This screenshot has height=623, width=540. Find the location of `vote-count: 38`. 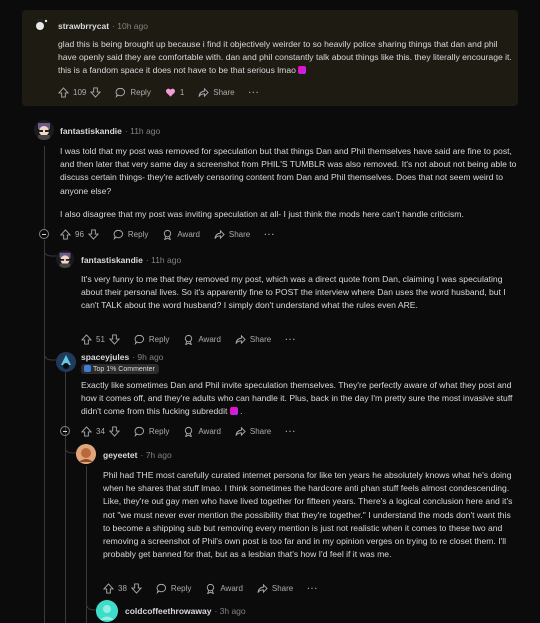

vote-count: 38 is located at coordinates (122, 588).